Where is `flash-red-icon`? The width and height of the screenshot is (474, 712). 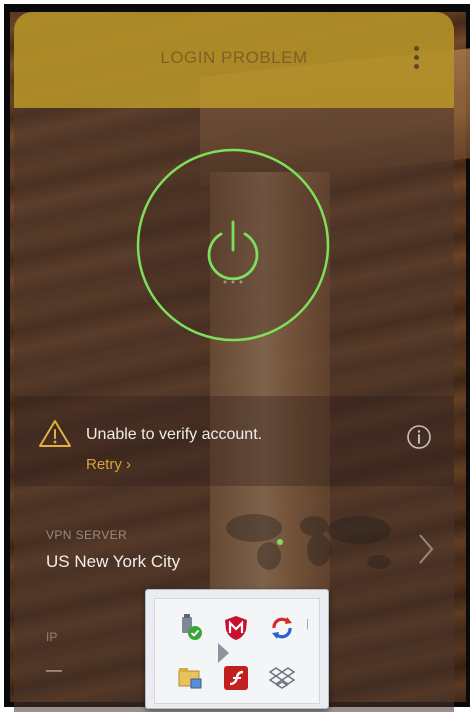
flash-red-icon is located at coordinates (236, 678).